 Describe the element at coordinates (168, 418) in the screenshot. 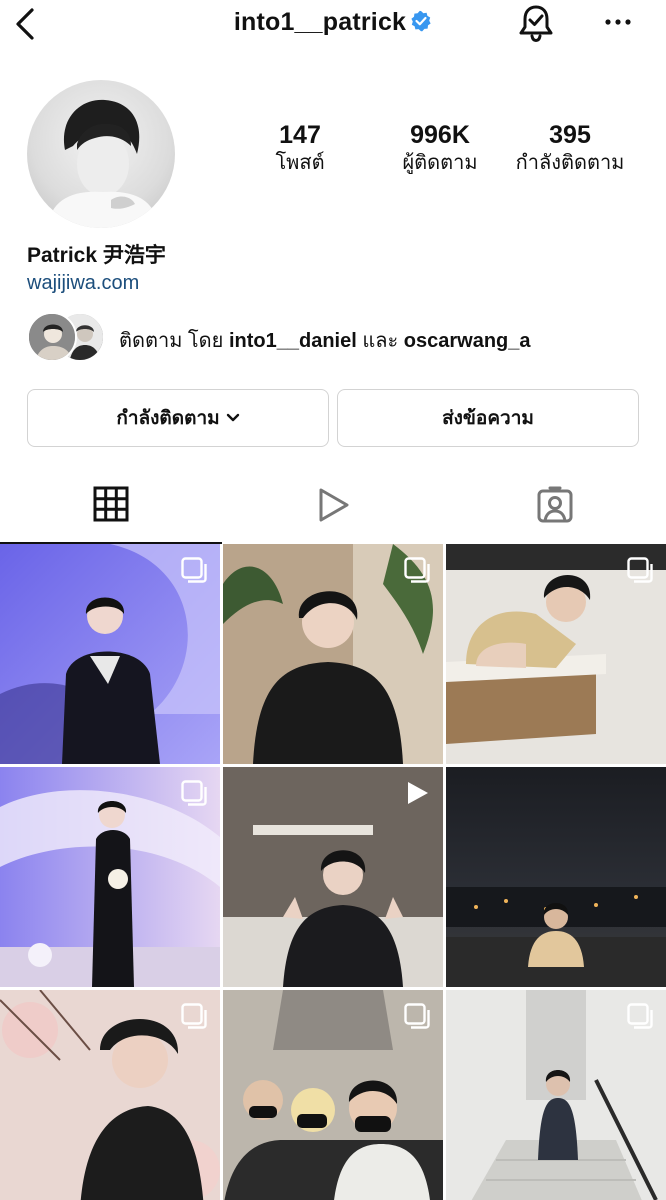

I see `following-button-label: กำลังติดตาม` at that location.